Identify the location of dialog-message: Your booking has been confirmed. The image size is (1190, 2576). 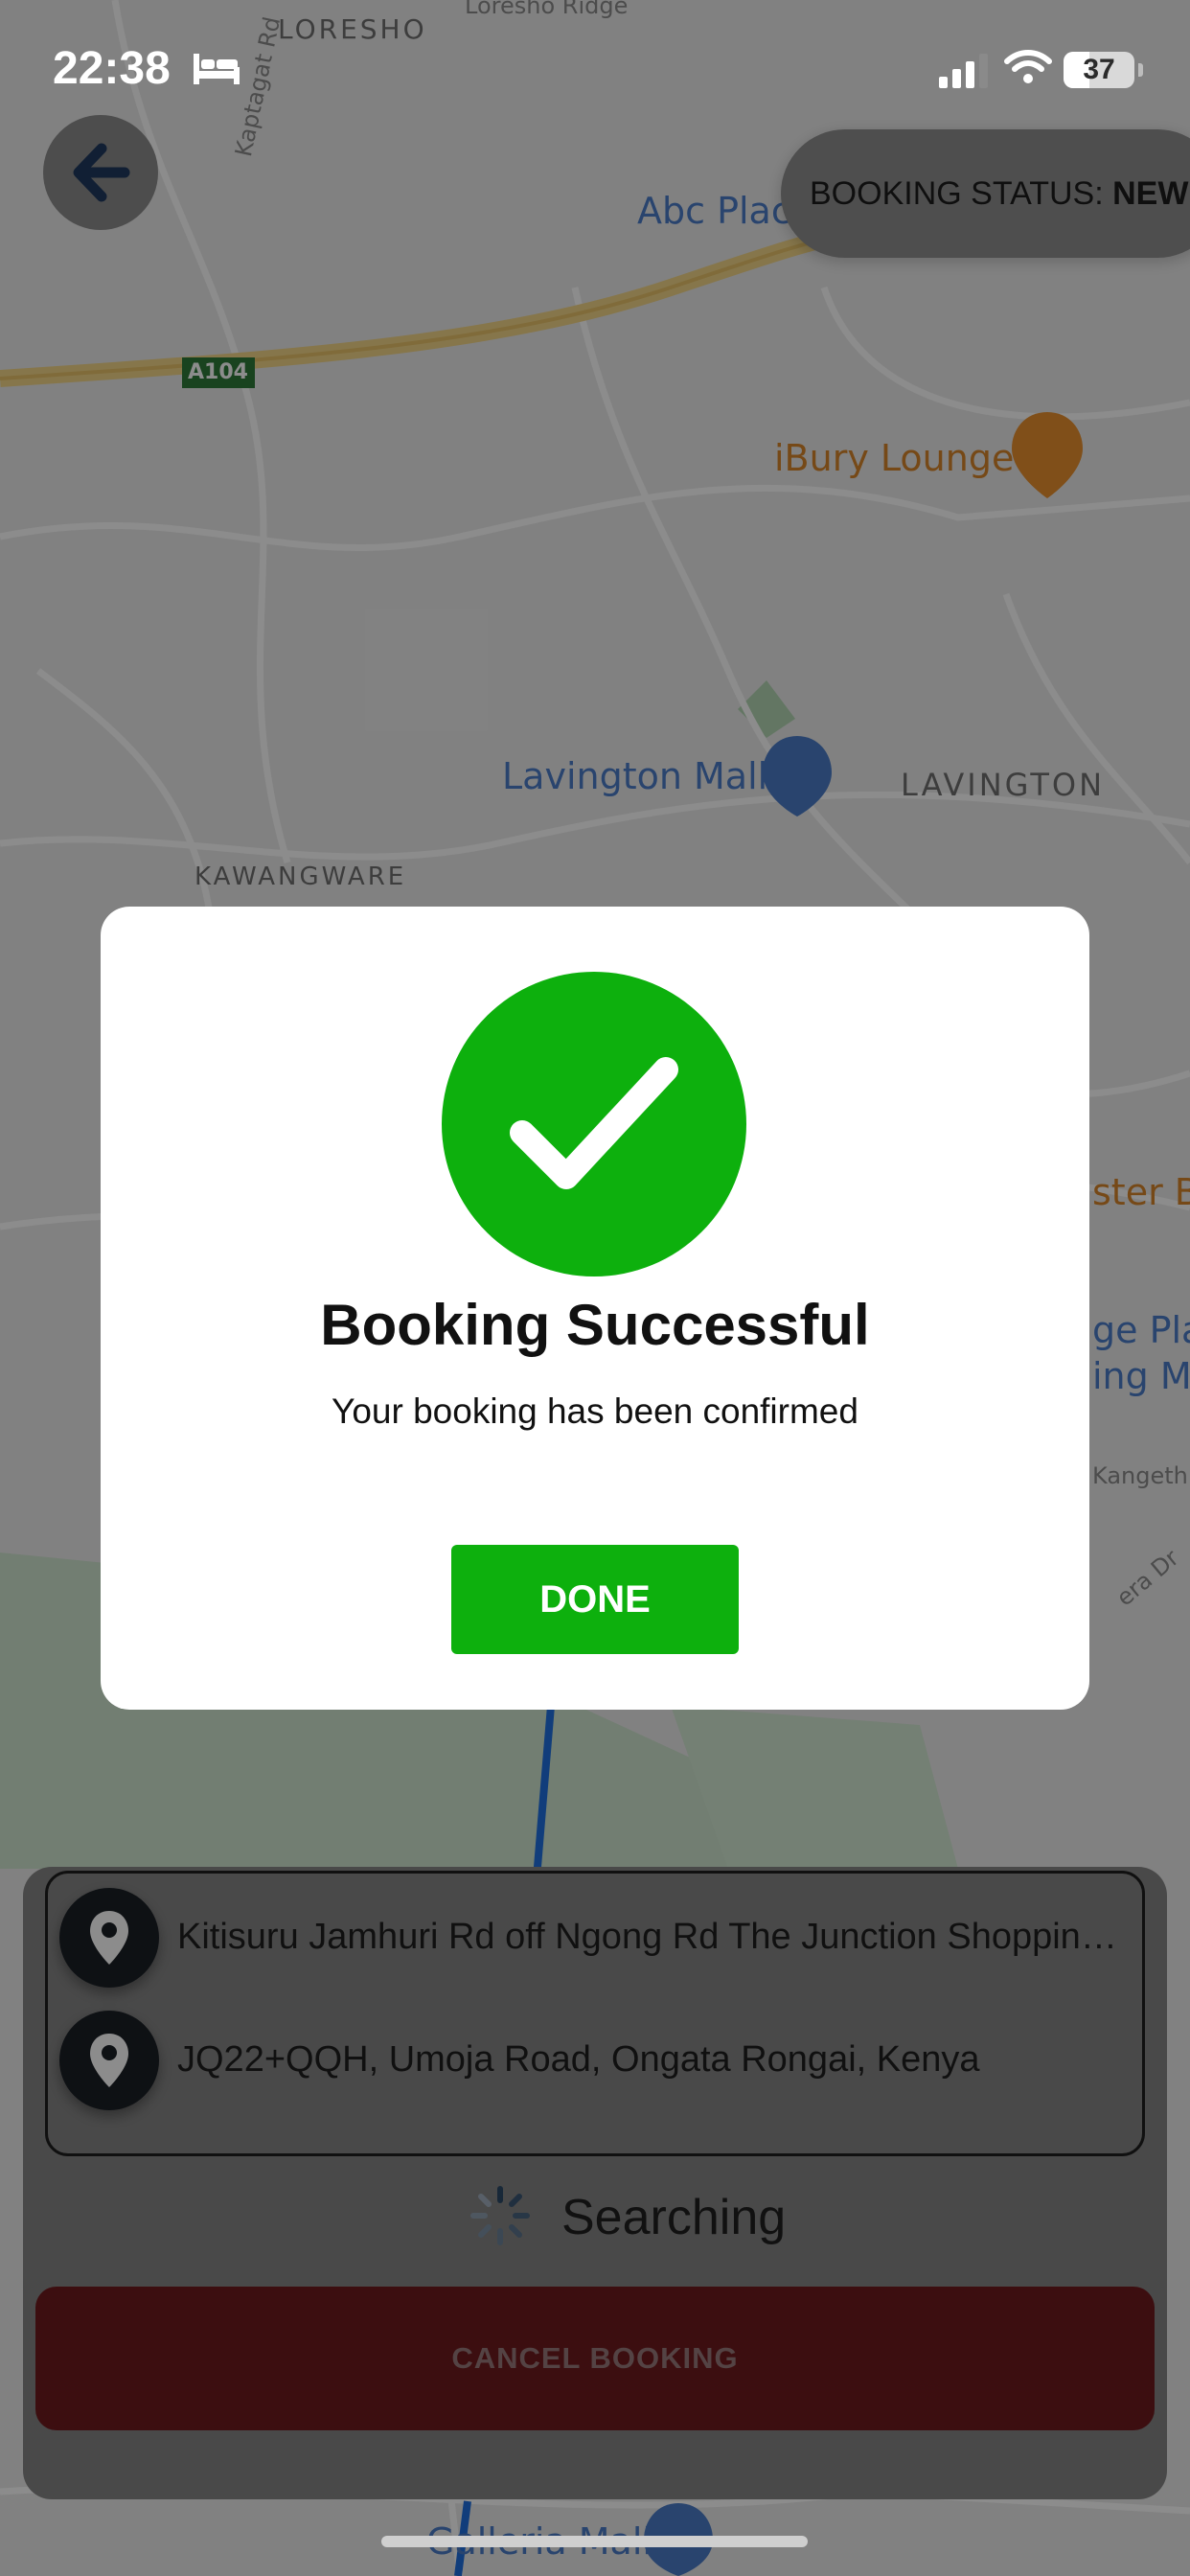
(595, 1411).